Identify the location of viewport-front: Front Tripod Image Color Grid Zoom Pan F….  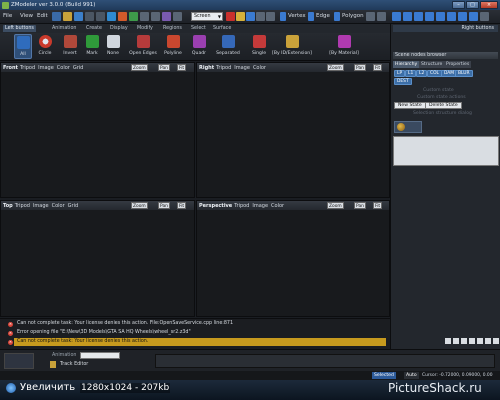
(97, 130).